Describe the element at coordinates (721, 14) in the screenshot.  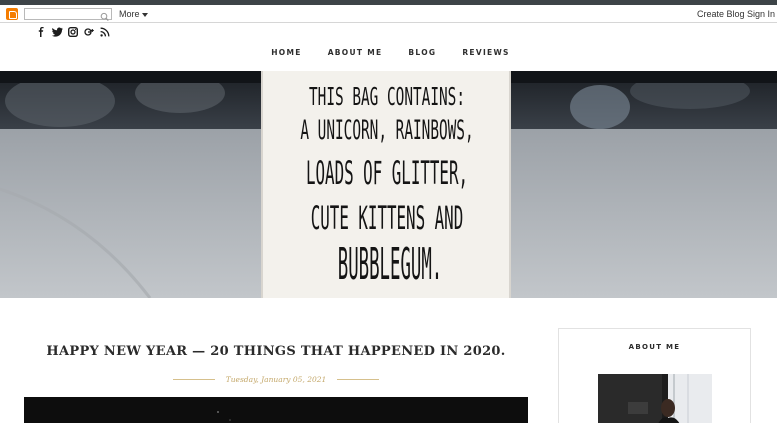
I see `create-blog-link: Create Blog` at that location.